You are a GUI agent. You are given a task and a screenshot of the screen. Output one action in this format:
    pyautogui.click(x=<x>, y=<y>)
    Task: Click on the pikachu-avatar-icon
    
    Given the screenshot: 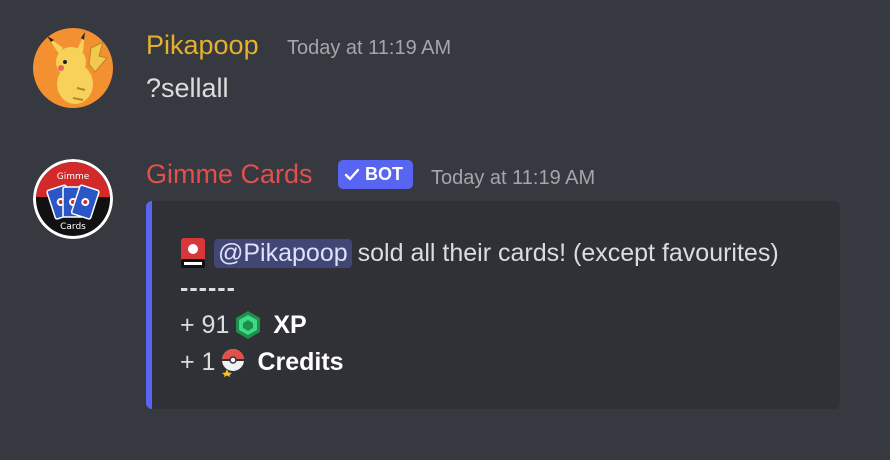 What is the action you would take?
    pyautogui.click(x=73, y=68)
    